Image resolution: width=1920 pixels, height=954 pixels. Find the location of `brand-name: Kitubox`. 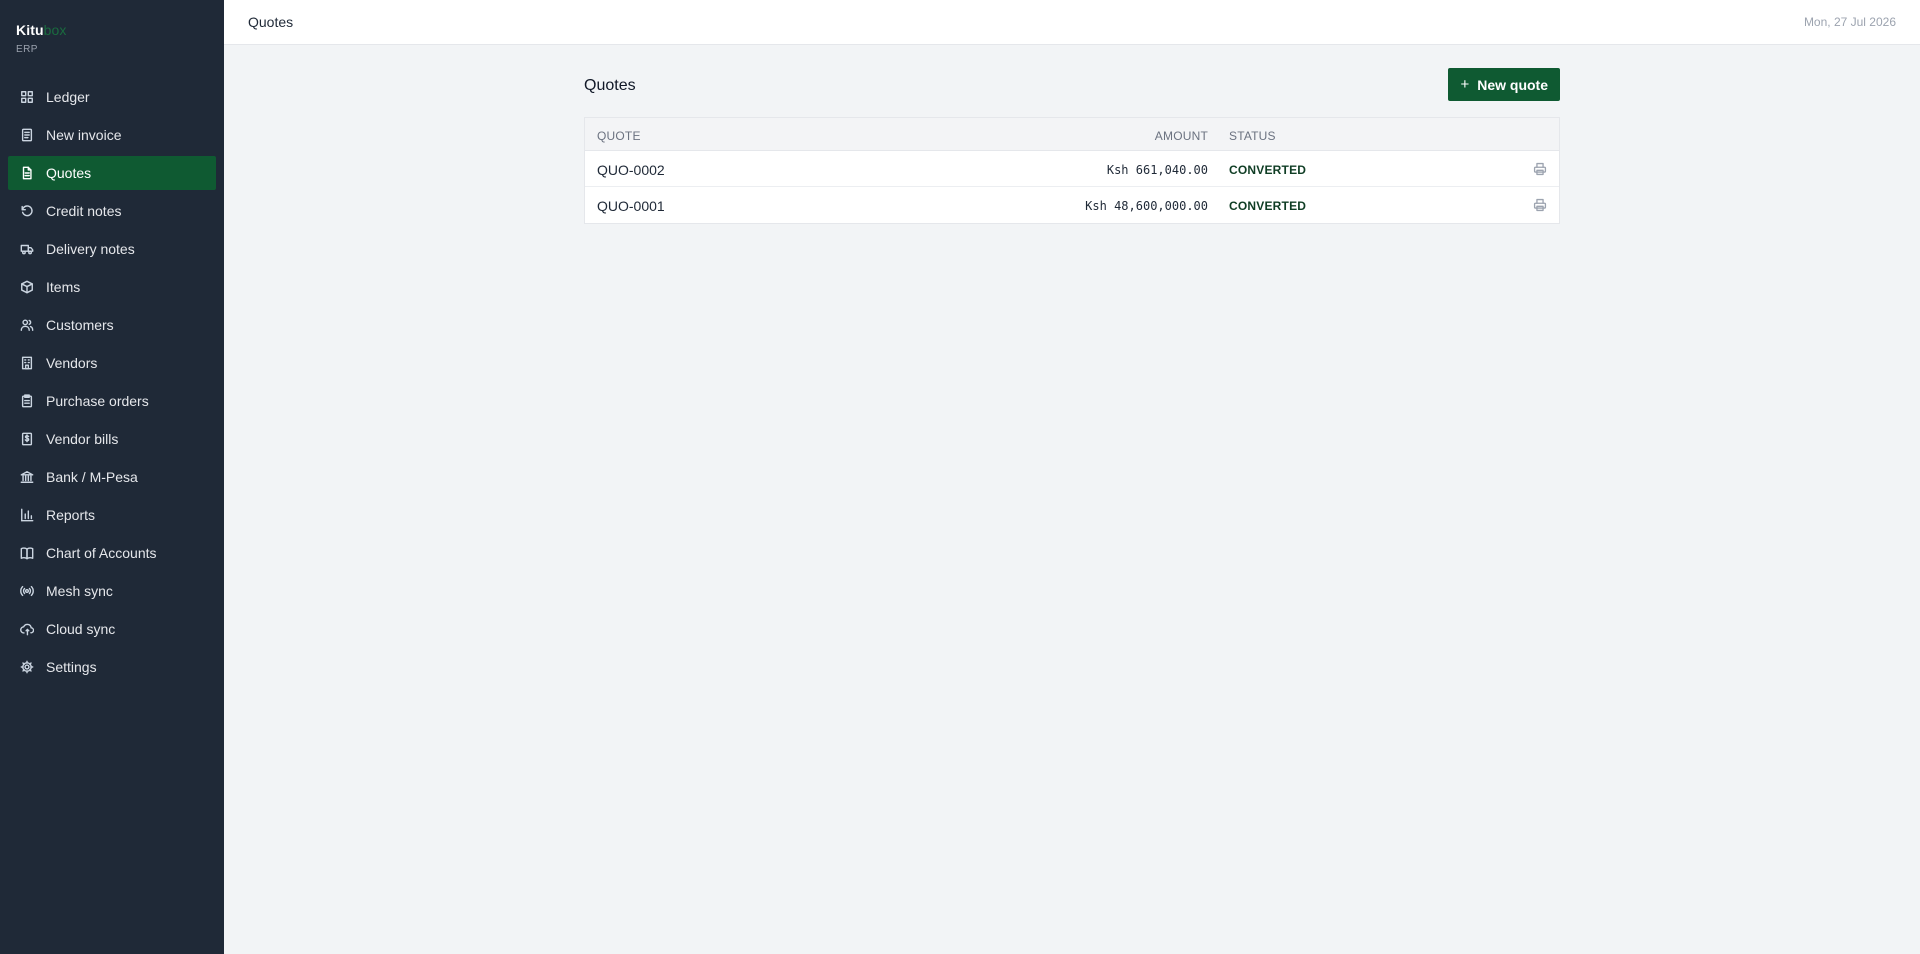

brand-name: Kitubox is located at coordinates (41, 30).